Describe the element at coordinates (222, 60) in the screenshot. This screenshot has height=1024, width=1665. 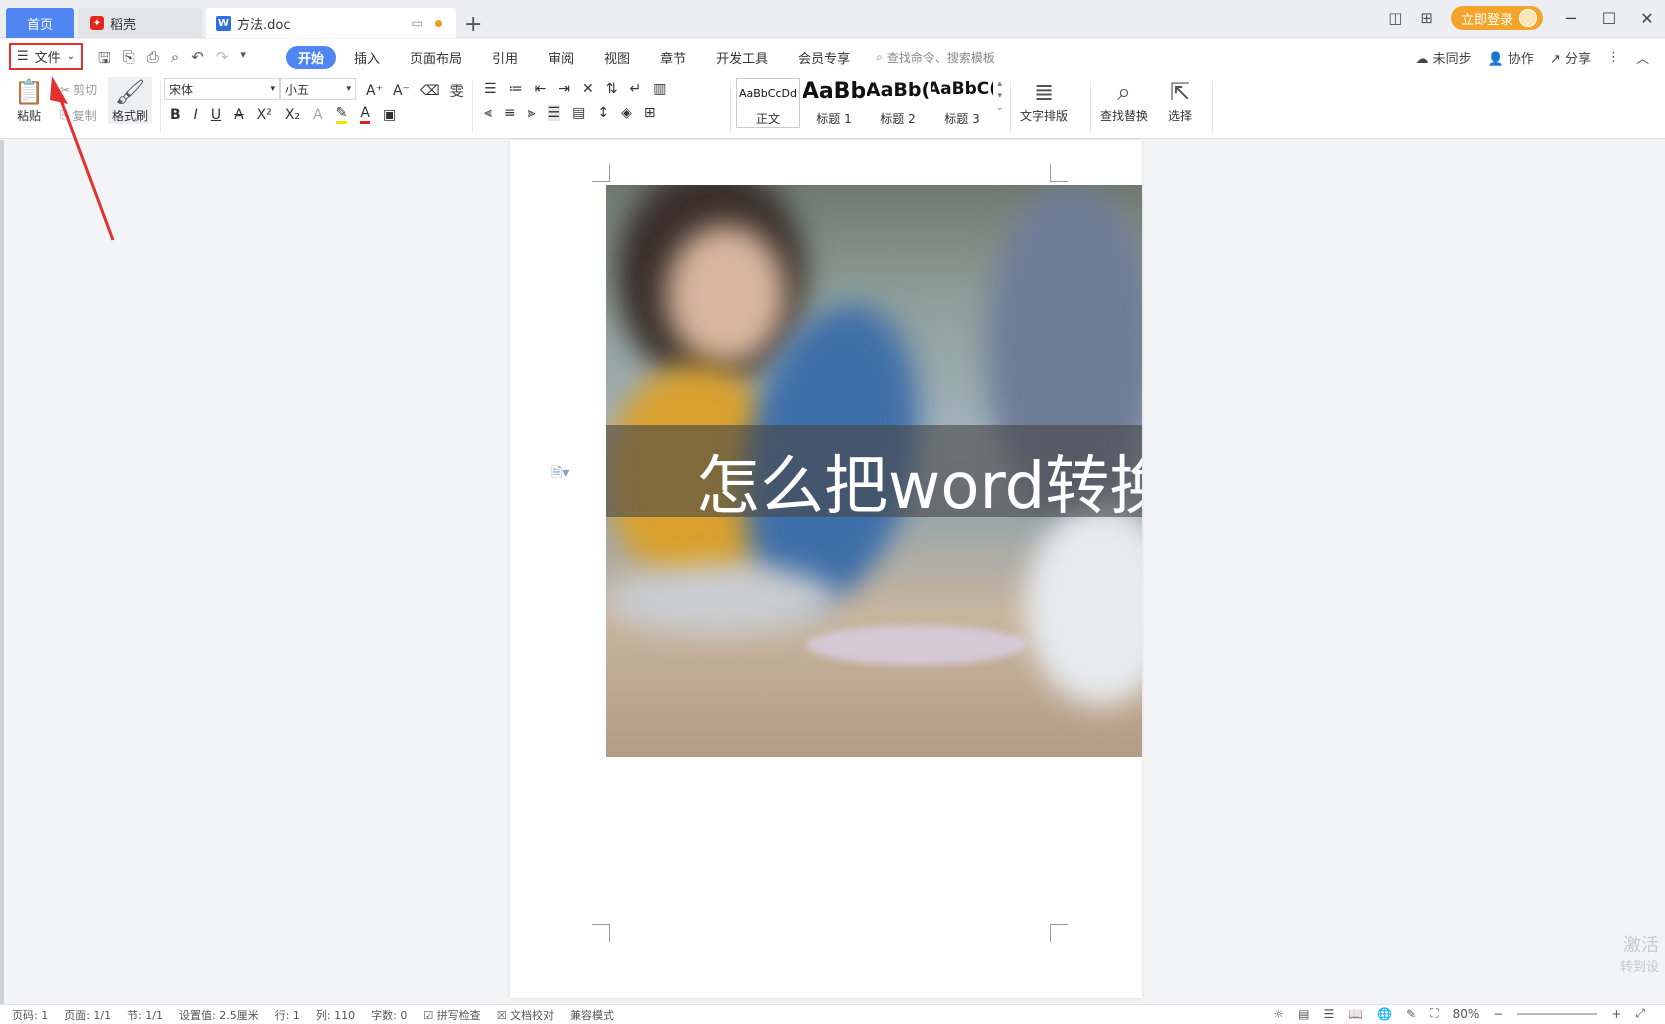
I see `redo-icon: ↷` at that location.